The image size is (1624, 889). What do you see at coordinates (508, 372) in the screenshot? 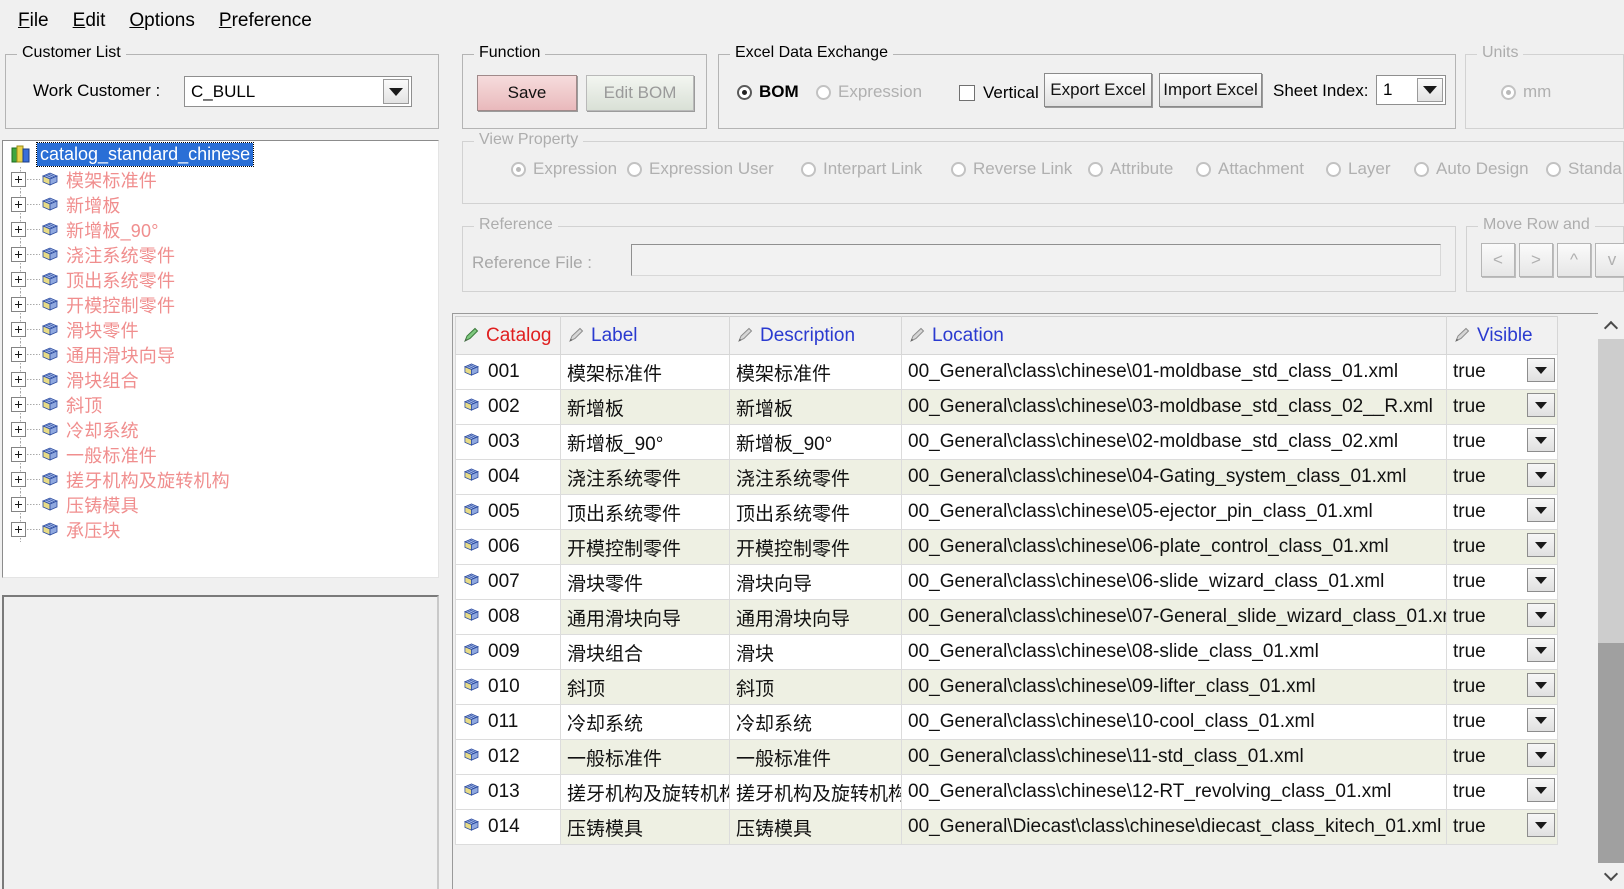
I see `cell-catalog: 001` at bounding box center [508, 372].